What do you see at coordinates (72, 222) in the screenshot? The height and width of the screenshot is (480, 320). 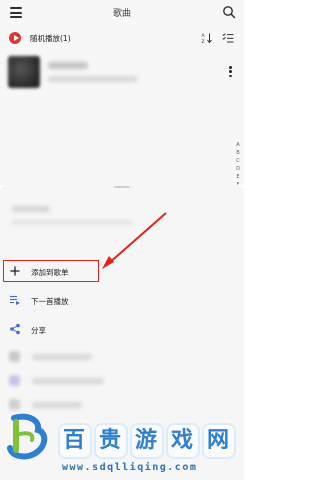 I see `sheet-song-subtitle-blurred` at bounding box center [72, 222].